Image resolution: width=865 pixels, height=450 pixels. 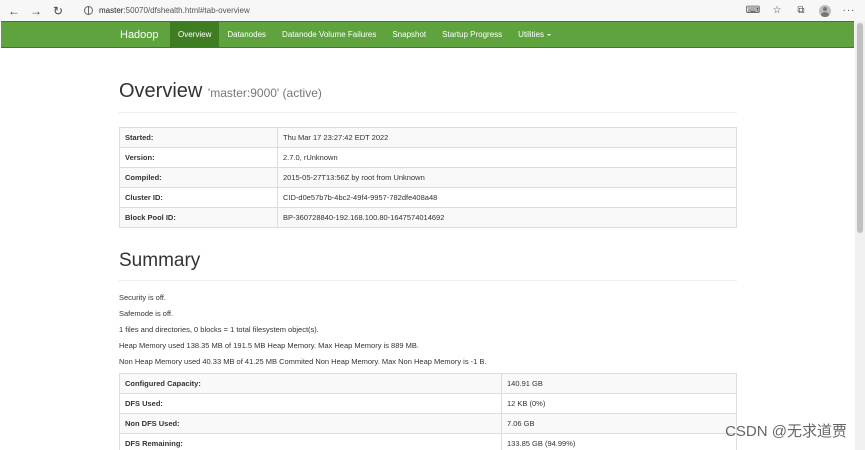 What do you see at coordinates (58, 10) in the screenshot?
I see `refresh-icon: ↻` at bounding box center [58, 10].